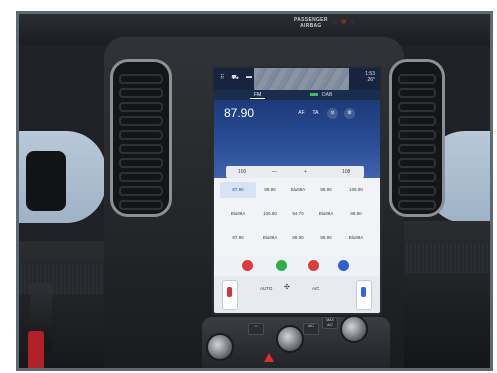 Image resolution: width=497 pixels, height=373 pixels. What do you see at coordinates (229, 292) in the screenshot?
I see `heat-level` at bounding box center [229, 292].